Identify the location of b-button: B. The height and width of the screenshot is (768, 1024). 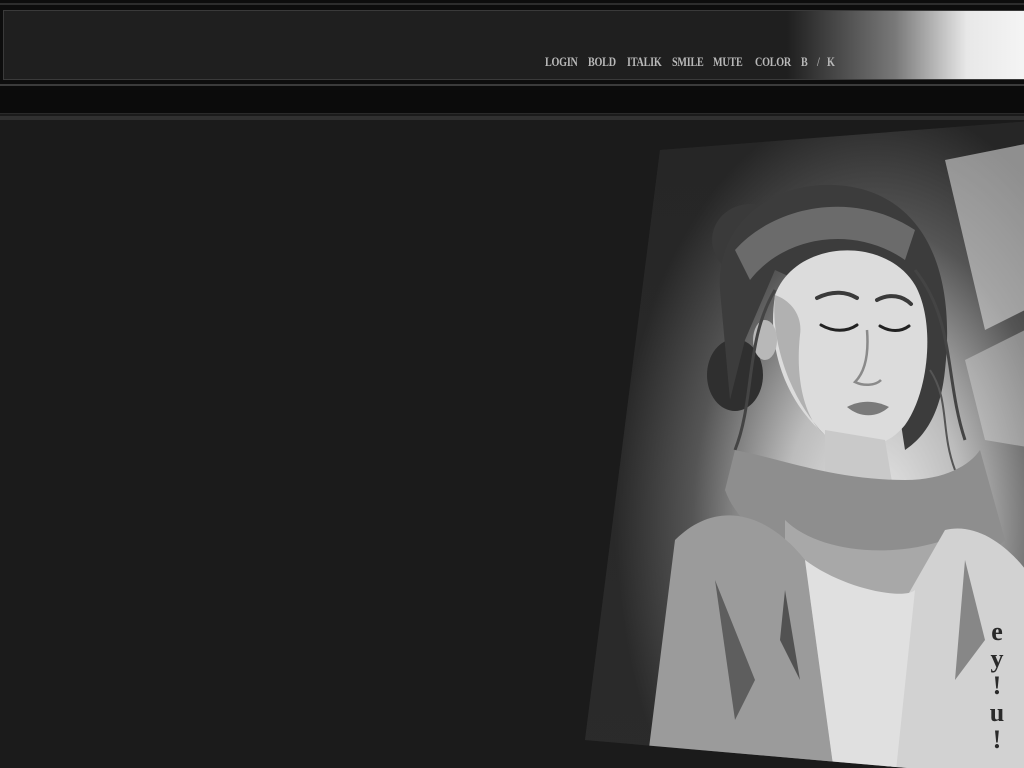
(804, 62).